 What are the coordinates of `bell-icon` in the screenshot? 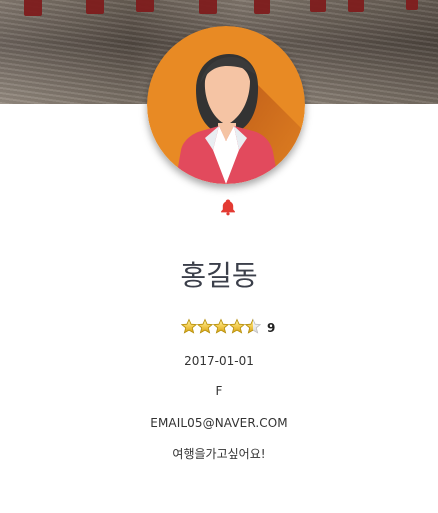 It's located at (228, 207).